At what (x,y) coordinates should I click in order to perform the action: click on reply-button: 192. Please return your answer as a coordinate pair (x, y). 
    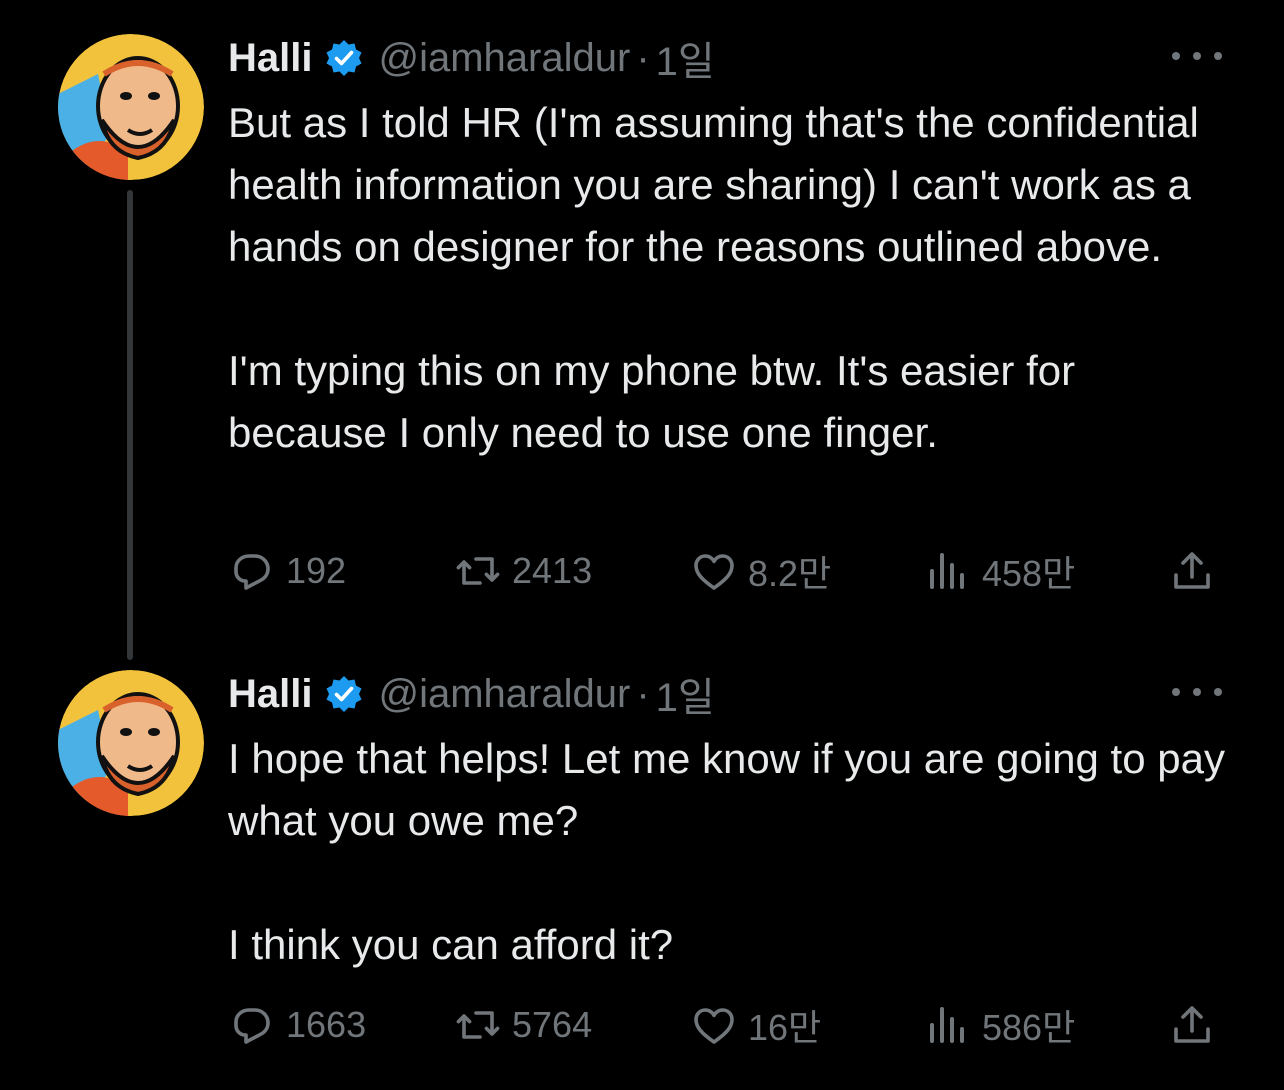
    Looking at the image, I should click on (287, 571).